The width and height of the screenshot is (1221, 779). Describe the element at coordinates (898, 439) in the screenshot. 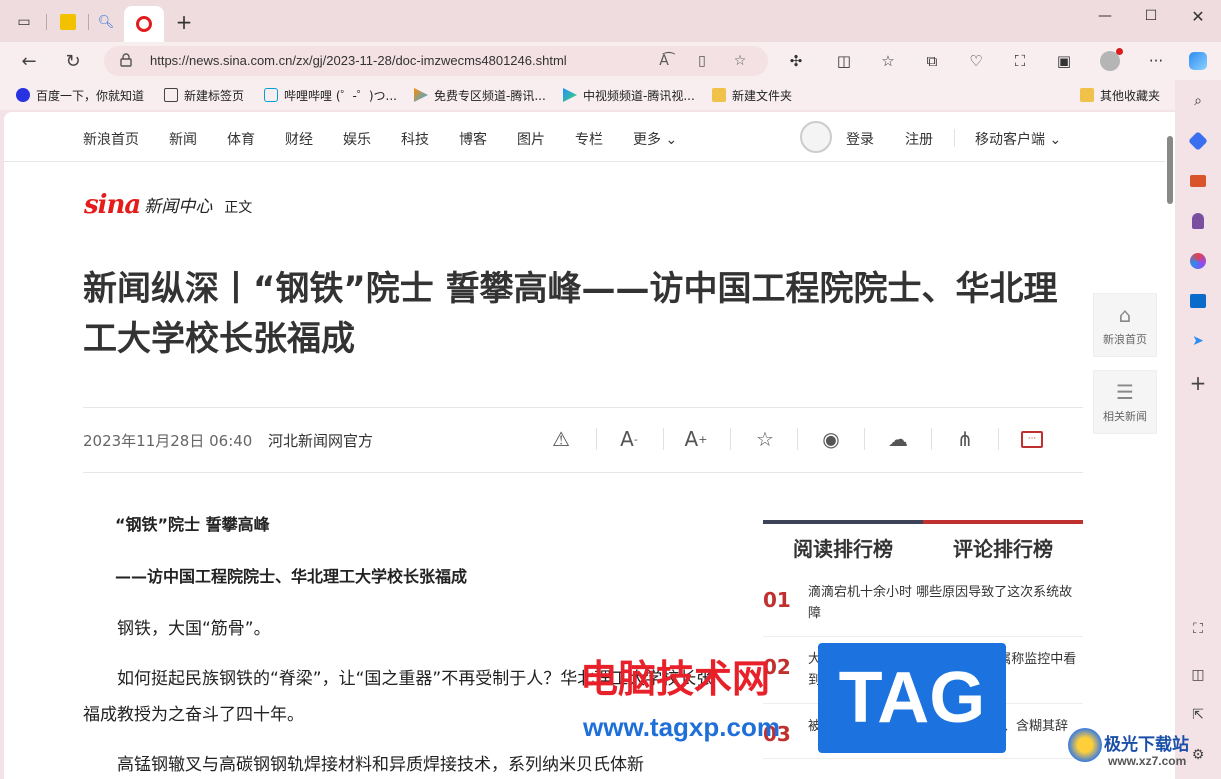

I see `wechat-icon: ☁` at that location.